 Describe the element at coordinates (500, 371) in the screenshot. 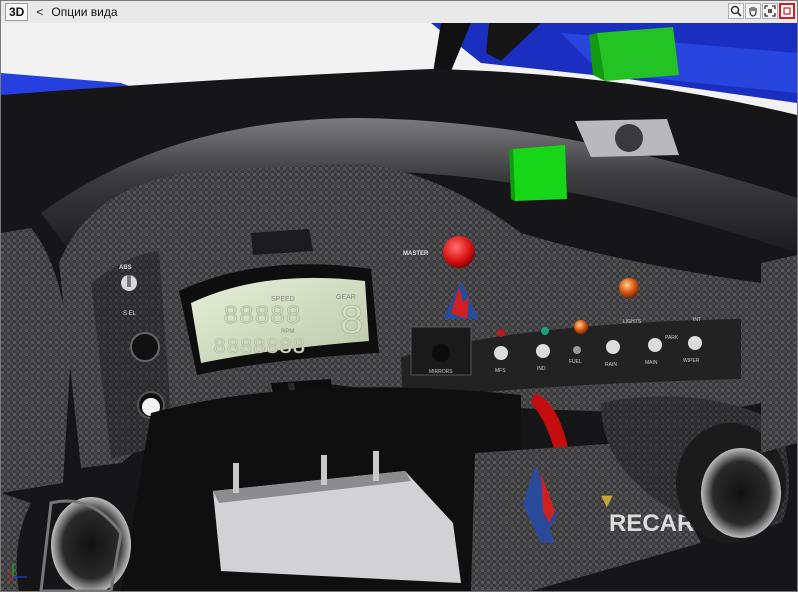

I see `switch-label-mfs: MFS` at that location.